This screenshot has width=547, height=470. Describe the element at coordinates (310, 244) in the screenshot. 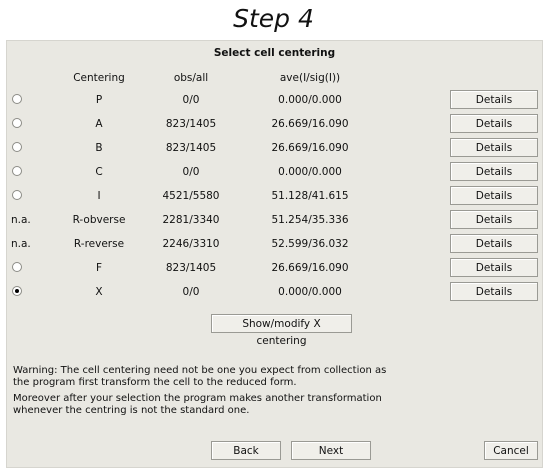

I see `ave-value: 52.599/36.032` at that location.